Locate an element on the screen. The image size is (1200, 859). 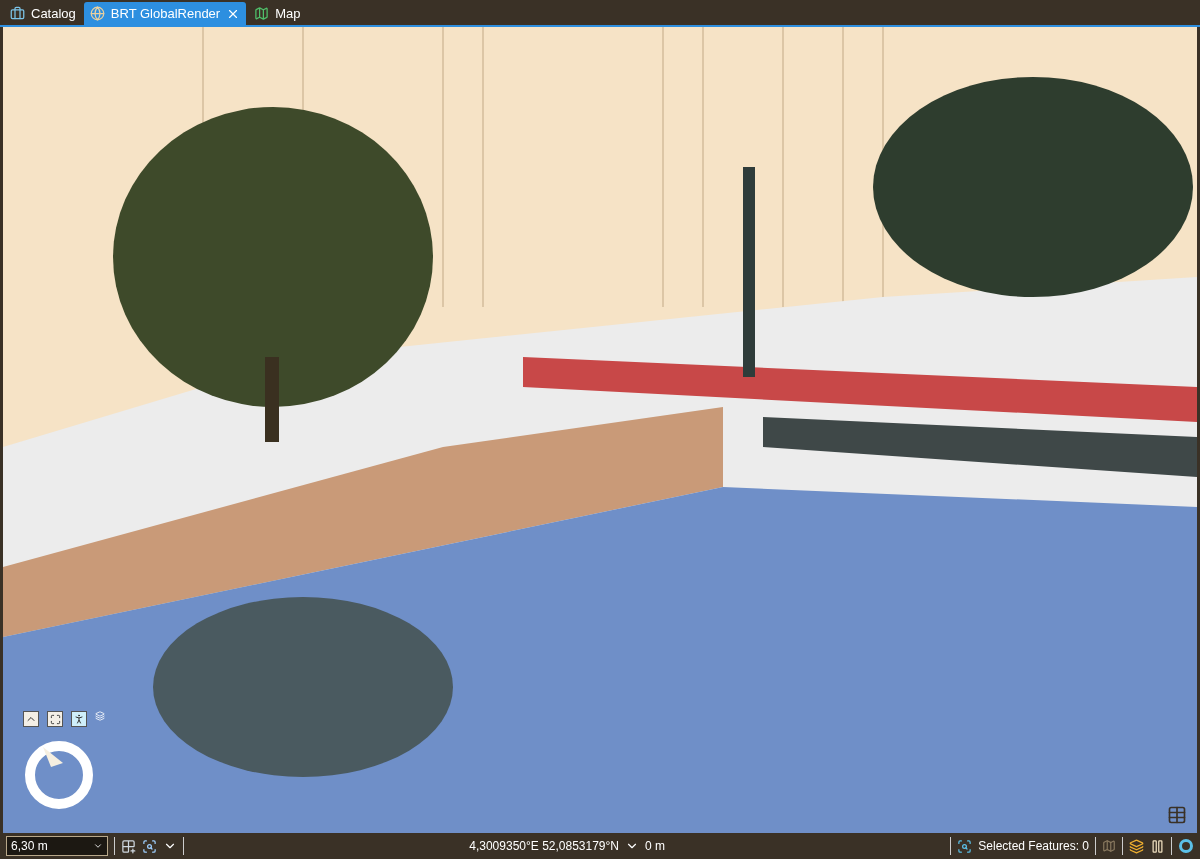
scale-field: 6,30 m is located at coordinates (57, 846).